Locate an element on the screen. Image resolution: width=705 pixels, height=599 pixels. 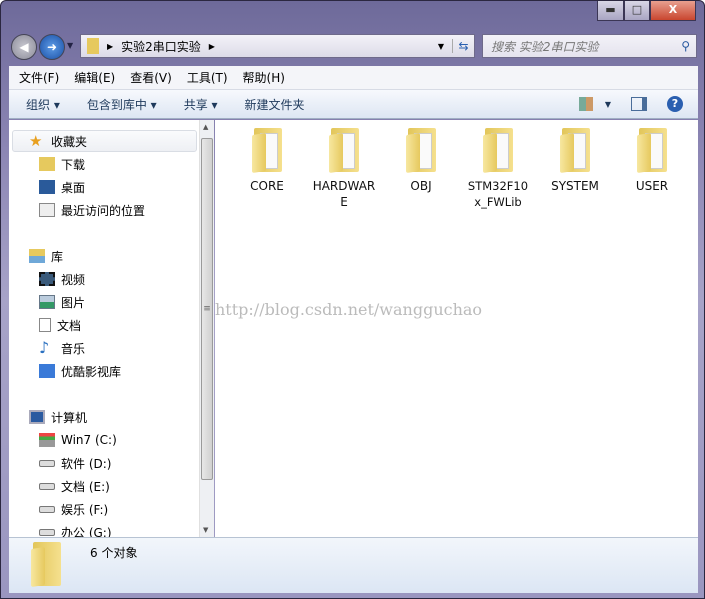
nav-label: 收藏夹 is located at coordinates (69, 141).